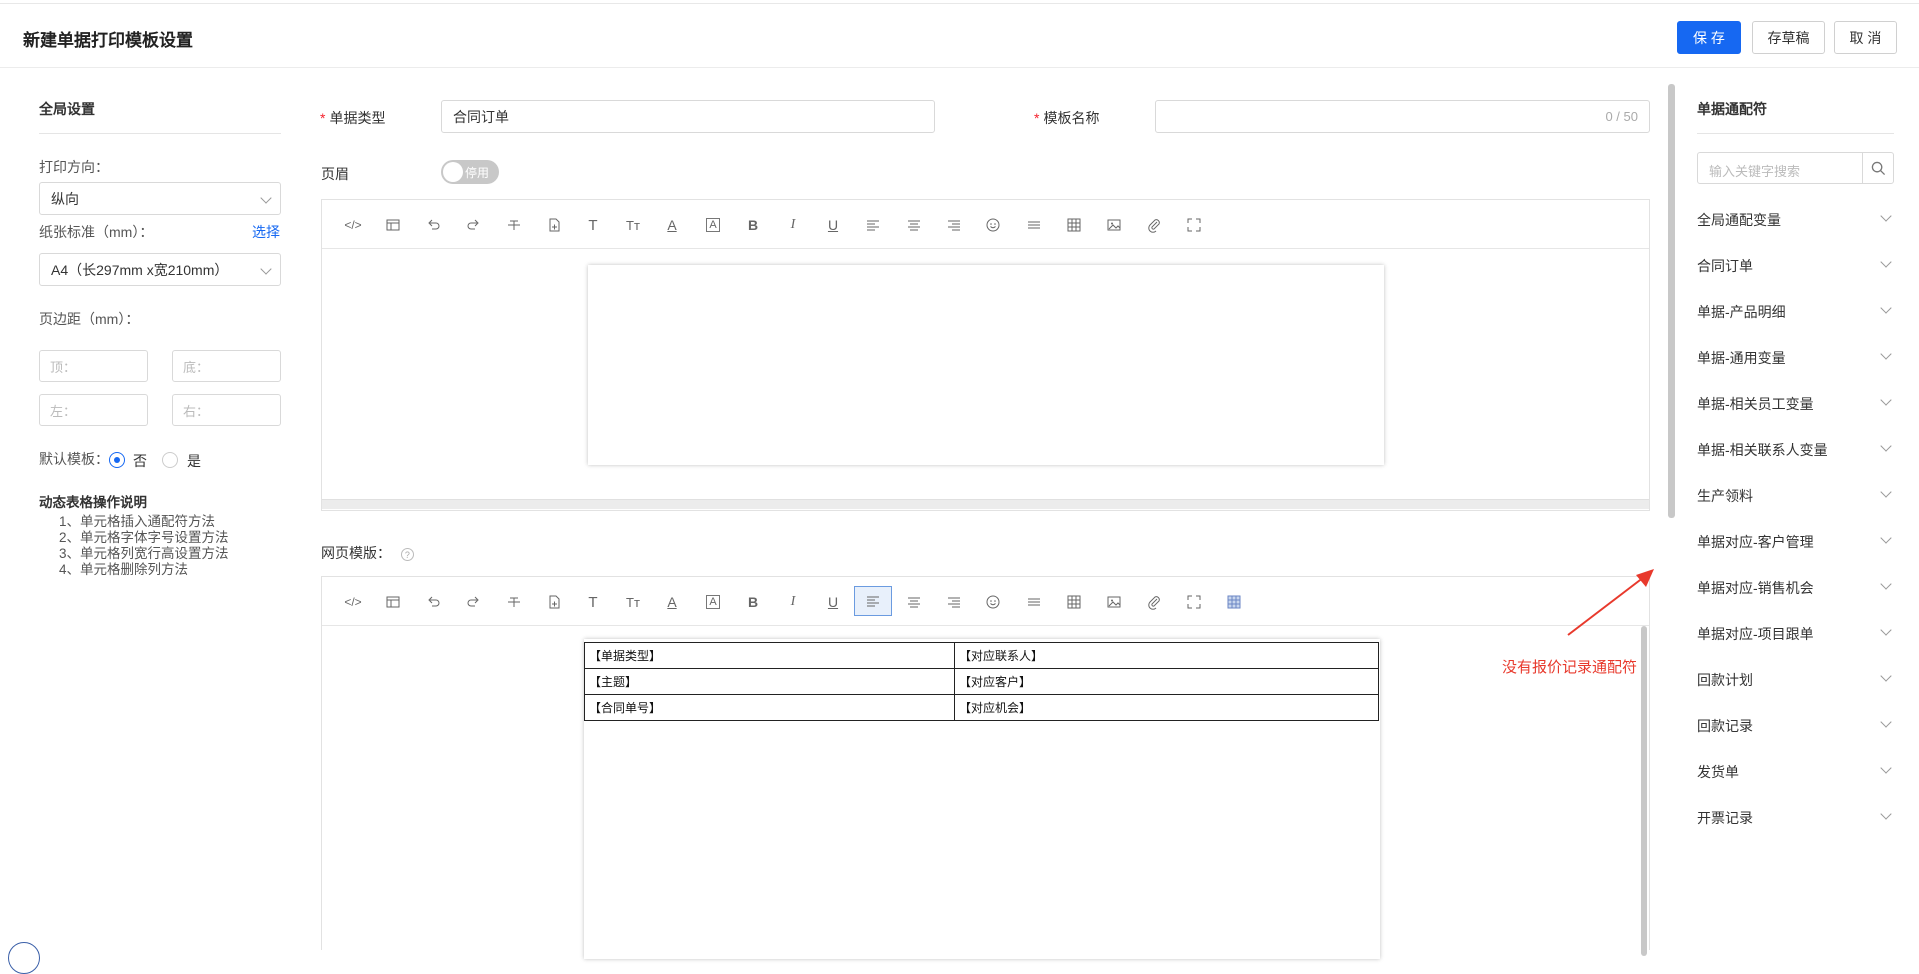 This screenshot has height=974, width=1919. Describe the element at coordinates (170, 460) in the screenshot. I see `default-yes-radio` at that location.